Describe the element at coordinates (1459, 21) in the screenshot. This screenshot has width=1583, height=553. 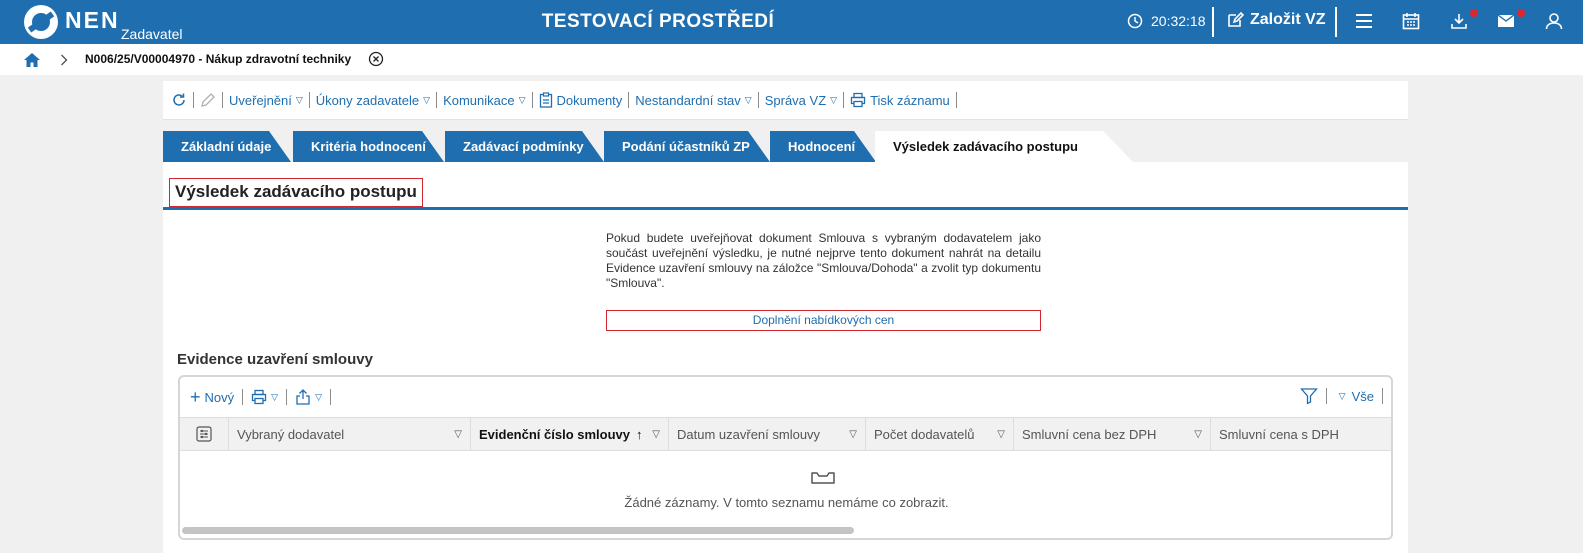
I see `download-icon` at that location.